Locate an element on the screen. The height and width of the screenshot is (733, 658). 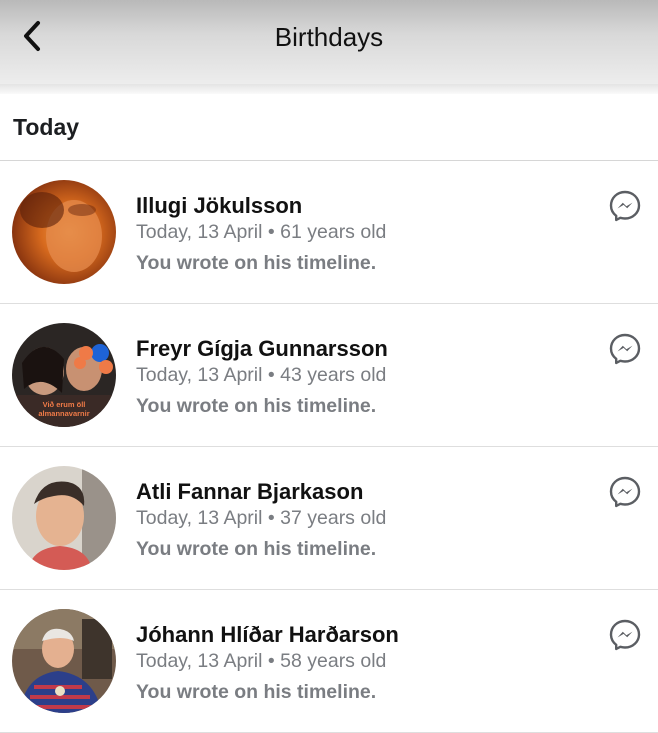
age: 61 years old is located at coordinates (333, 232).